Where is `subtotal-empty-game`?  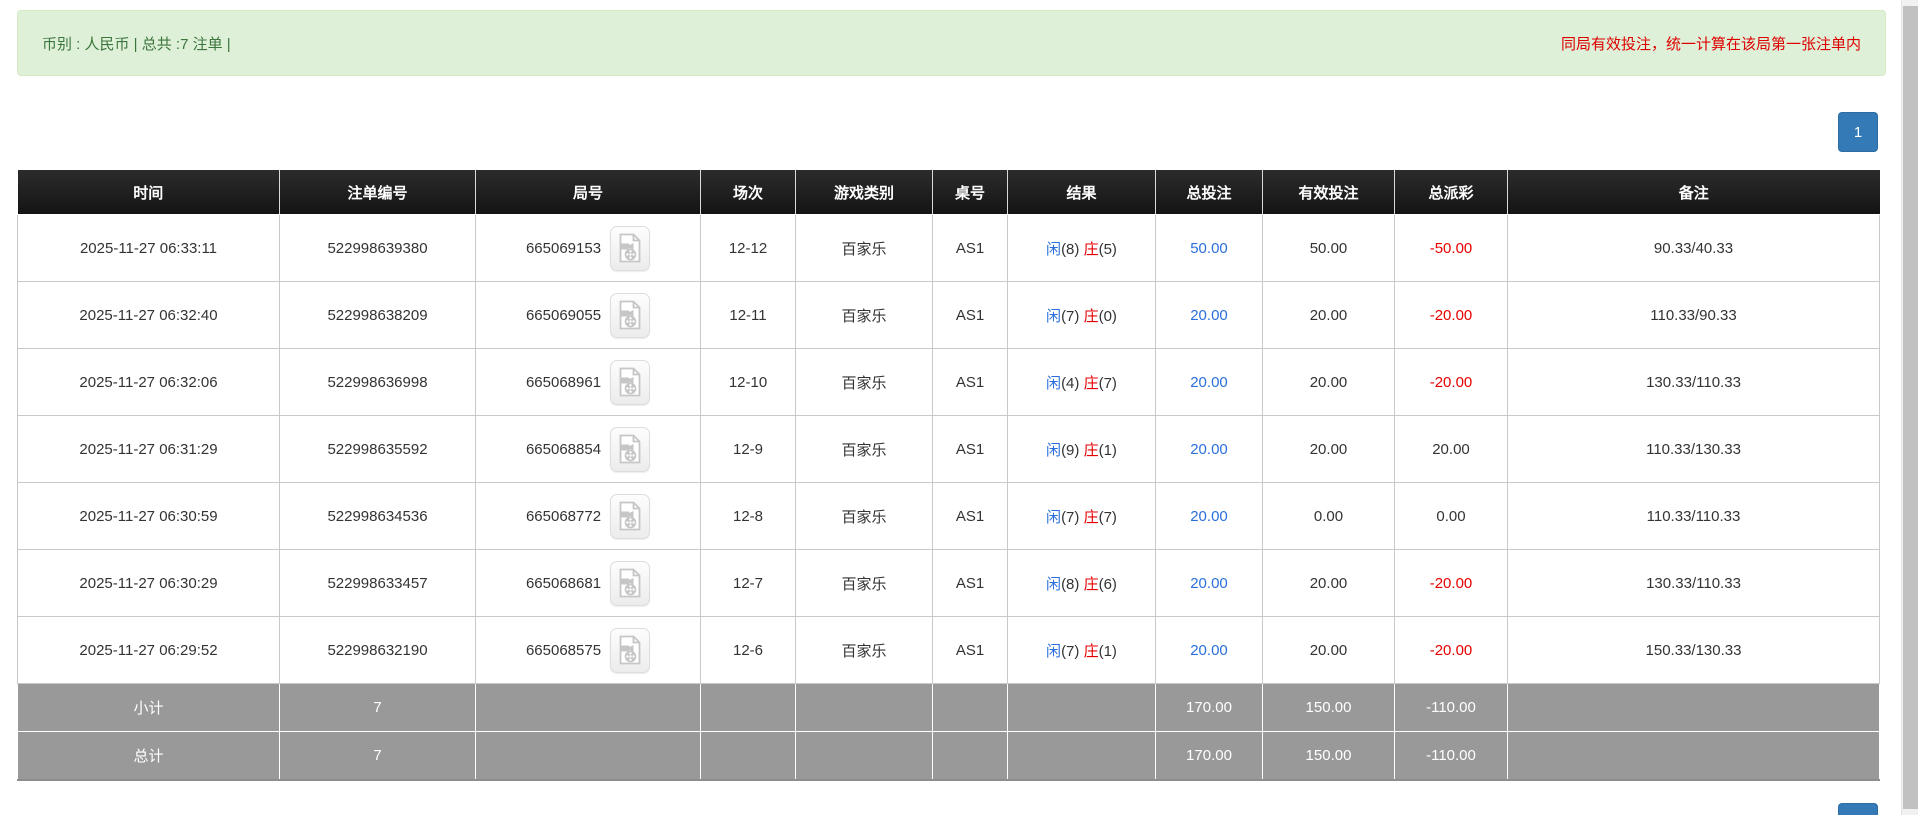 subtotal-empty-game is located at coordinates (864, 707).